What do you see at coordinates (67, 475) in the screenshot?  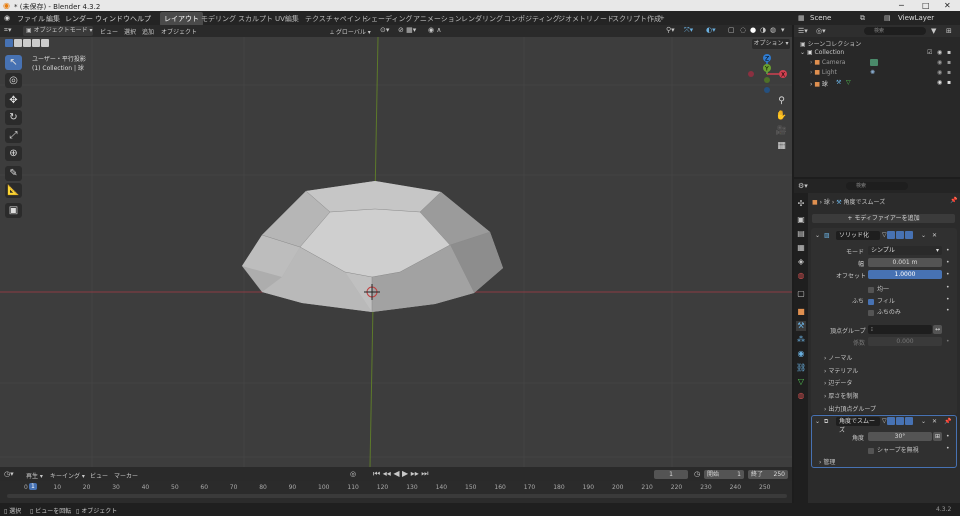 I see `menu-keying: キーイング ▾` at bounding box center [67, 475].